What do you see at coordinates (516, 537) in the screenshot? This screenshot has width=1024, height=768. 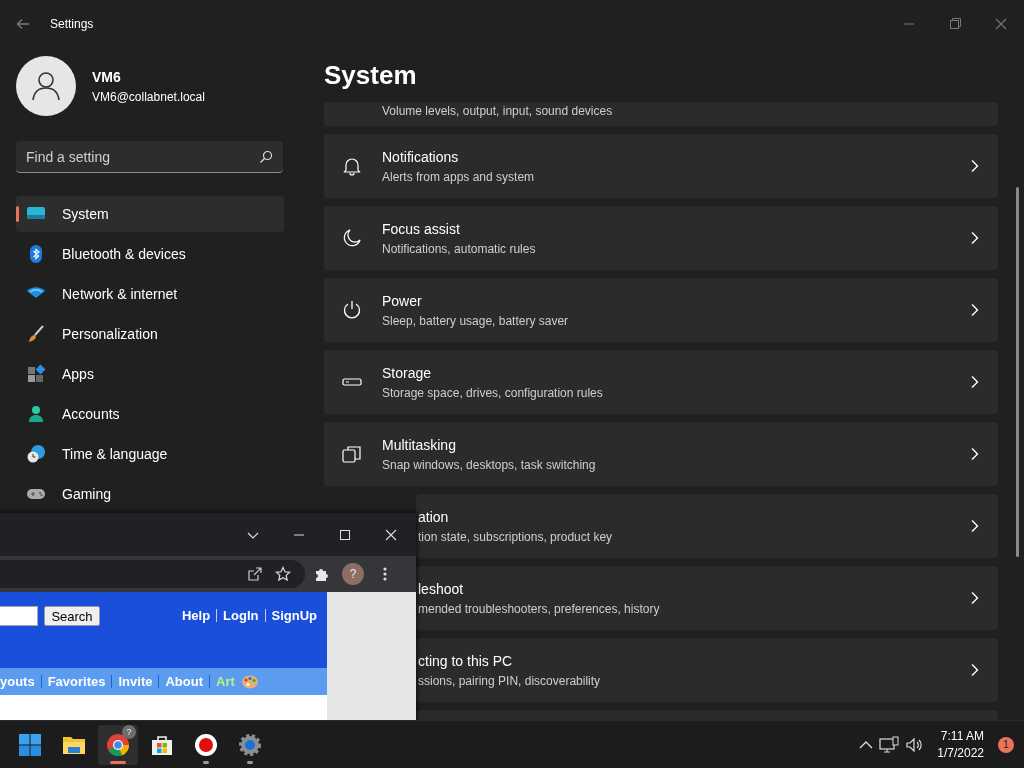 I see `card-subtitle: tion state, subscriptions, product key` at bounding box center [516, 537].